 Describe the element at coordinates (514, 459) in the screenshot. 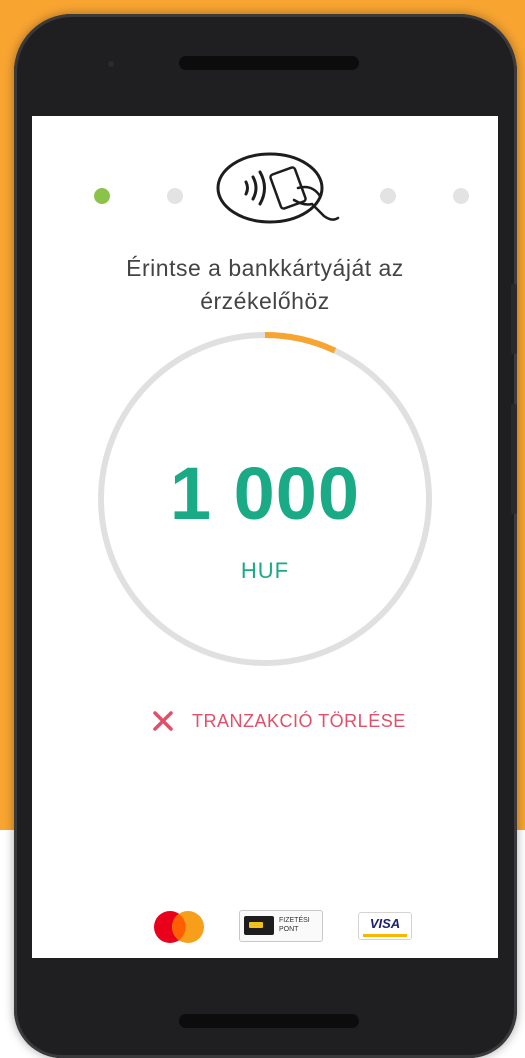

I see `power-button` at that location.